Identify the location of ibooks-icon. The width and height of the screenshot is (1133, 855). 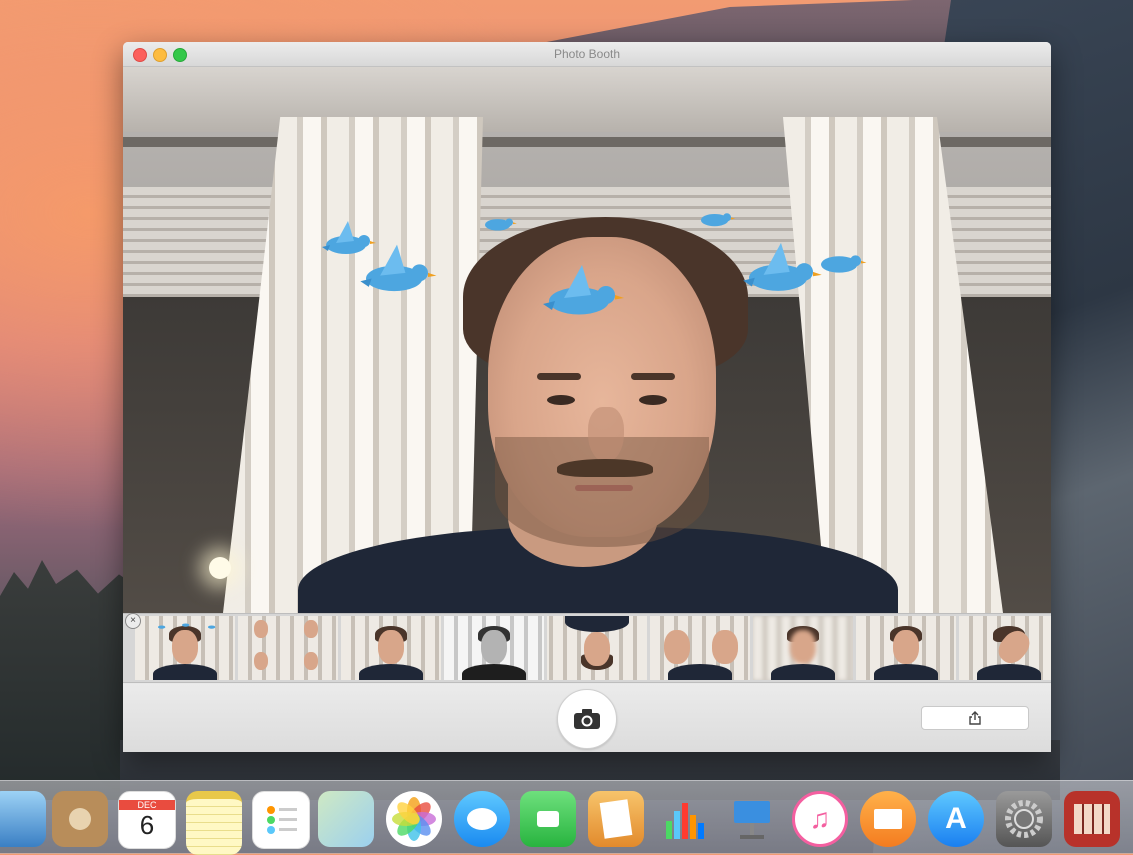
(888, 819).